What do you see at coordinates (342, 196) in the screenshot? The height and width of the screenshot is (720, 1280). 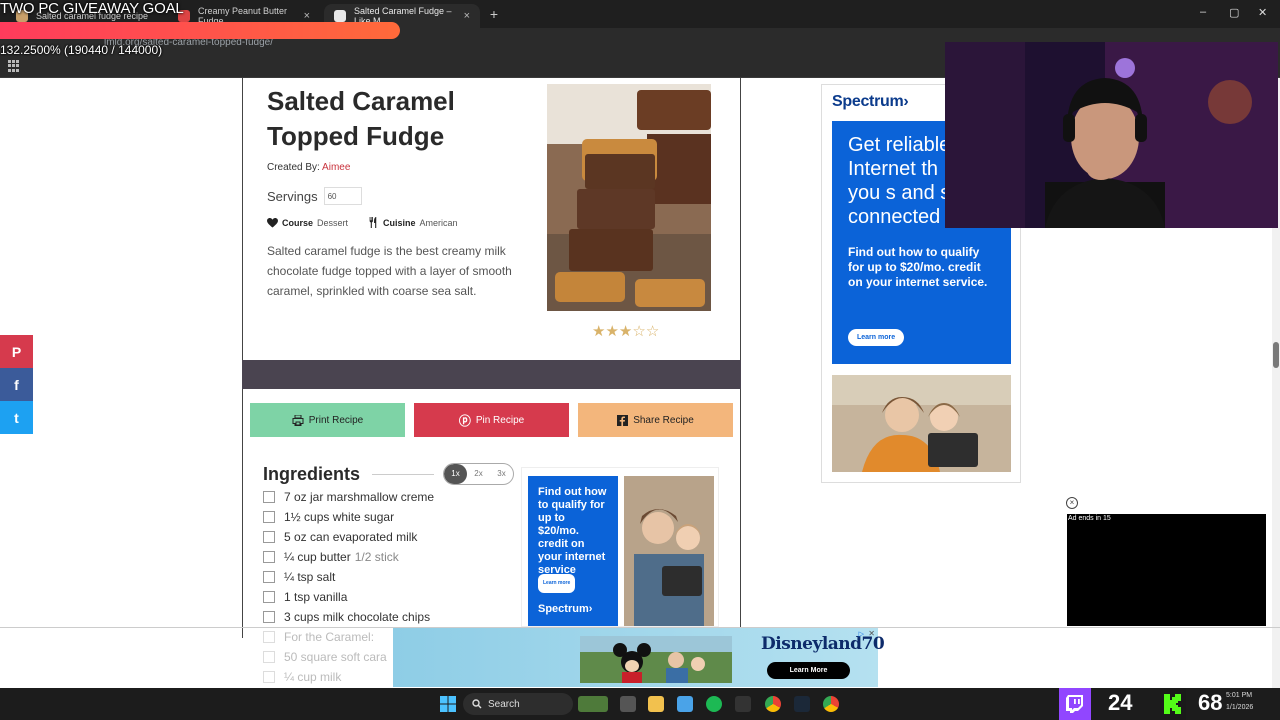 I see `servings-input: 60` at bounding box center [342, 196].